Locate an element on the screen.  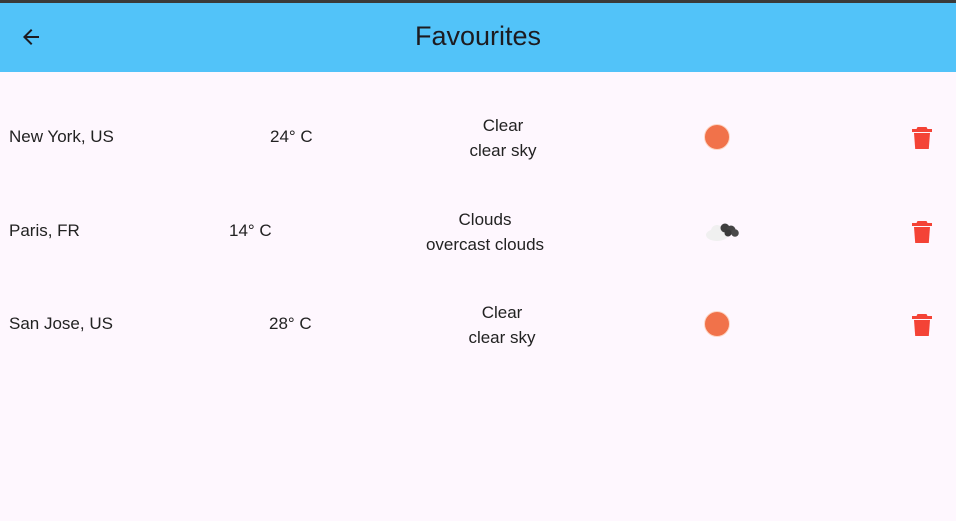
city-name: Paris, FR is located at coordinates (44, 230).